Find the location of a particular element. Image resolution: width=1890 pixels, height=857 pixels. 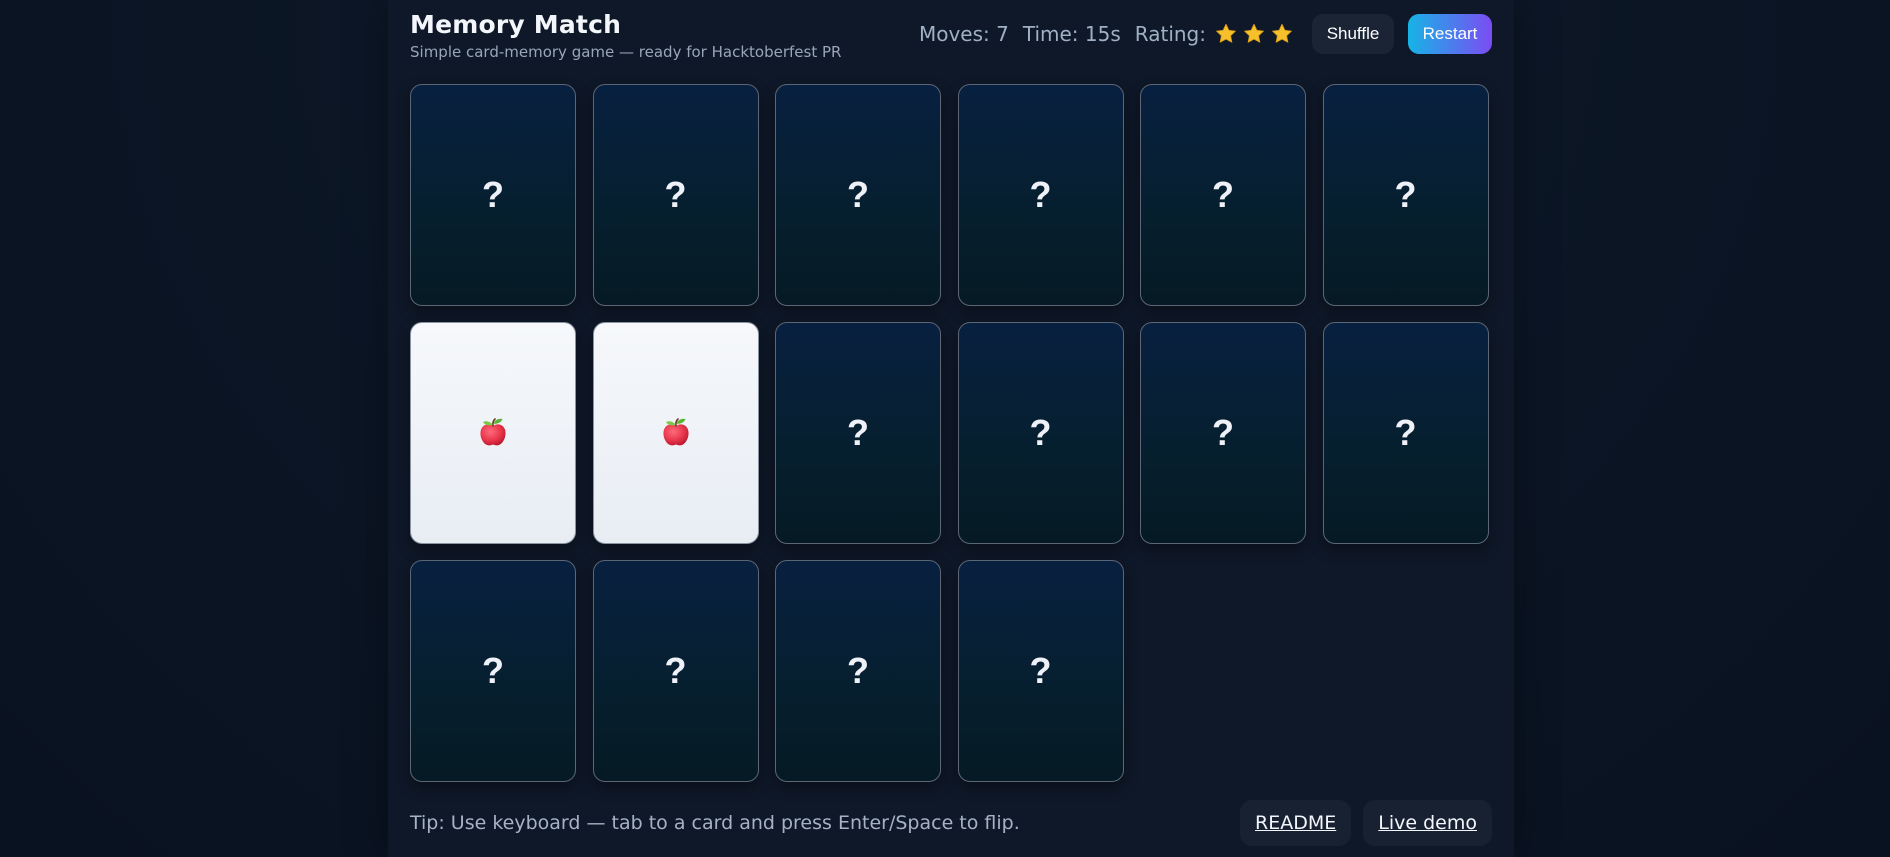

live-demo-link: Live demo is located at coordinates (1427, 823).